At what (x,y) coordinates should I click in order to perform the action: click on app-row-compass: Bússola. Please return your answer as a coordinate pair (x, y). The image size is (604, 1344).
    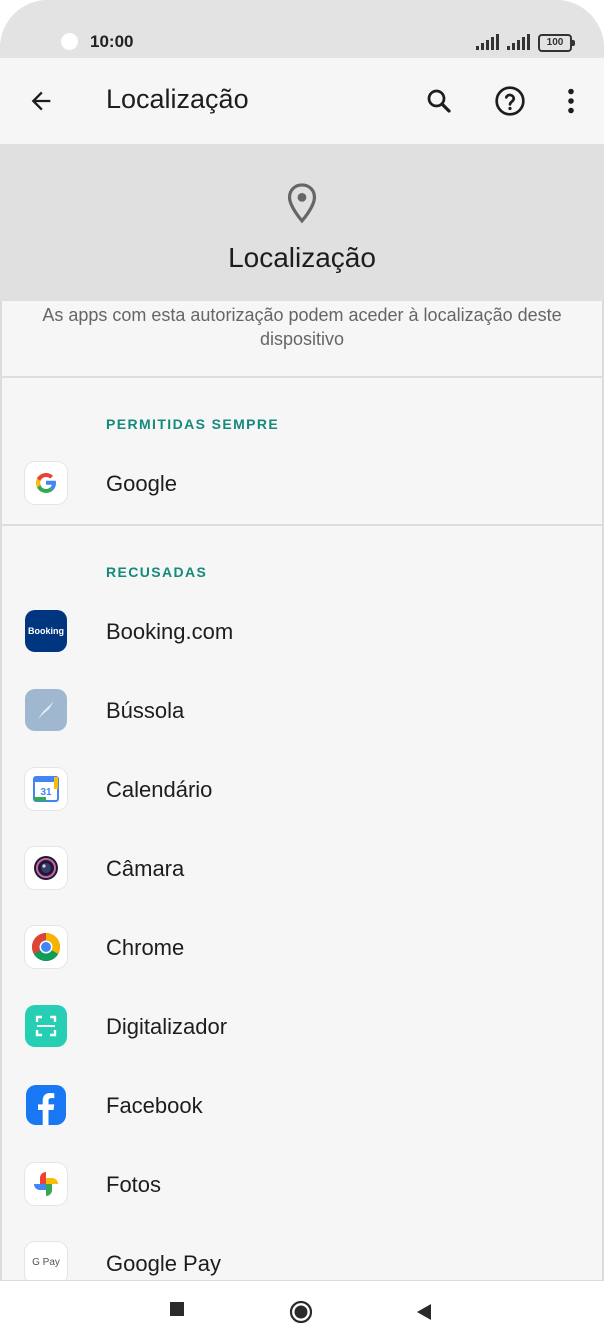
    Looking at the image, I should click on (302, 713).